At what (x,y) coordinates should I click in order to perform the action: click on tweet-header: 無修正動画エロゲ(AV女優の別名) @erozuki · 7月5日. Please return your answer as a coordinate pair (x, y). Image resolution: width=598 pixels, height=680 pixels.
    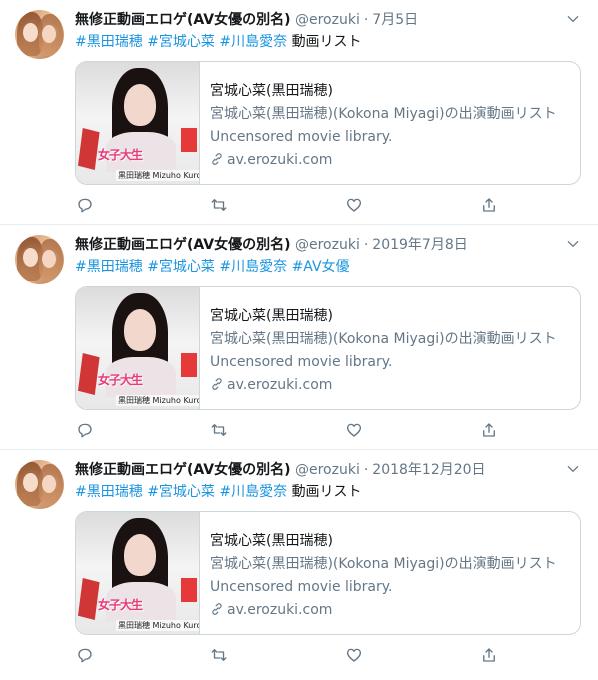
    Looking at the image, I should click on (246, 20).